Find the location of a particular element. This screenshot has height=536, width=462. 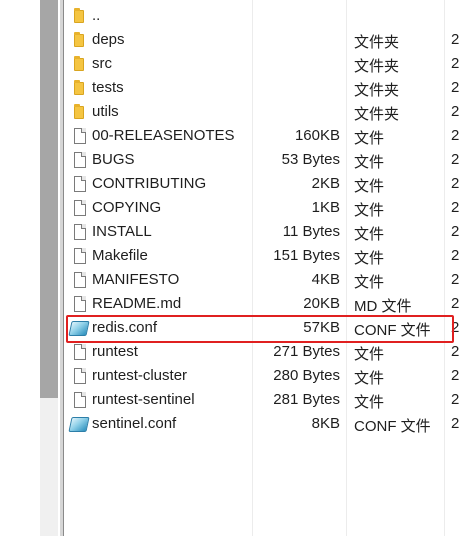

file-row: tests 文件夹 2 is located at coordinates (263, 88).